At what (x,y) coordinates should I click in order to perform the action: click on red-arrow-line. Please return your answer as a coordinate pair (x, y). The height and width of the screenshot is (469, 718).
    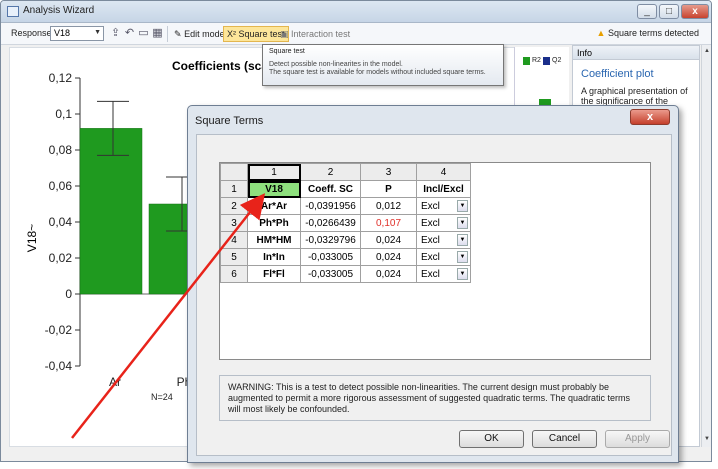
    Looking at the image, I should click on (168, 316).